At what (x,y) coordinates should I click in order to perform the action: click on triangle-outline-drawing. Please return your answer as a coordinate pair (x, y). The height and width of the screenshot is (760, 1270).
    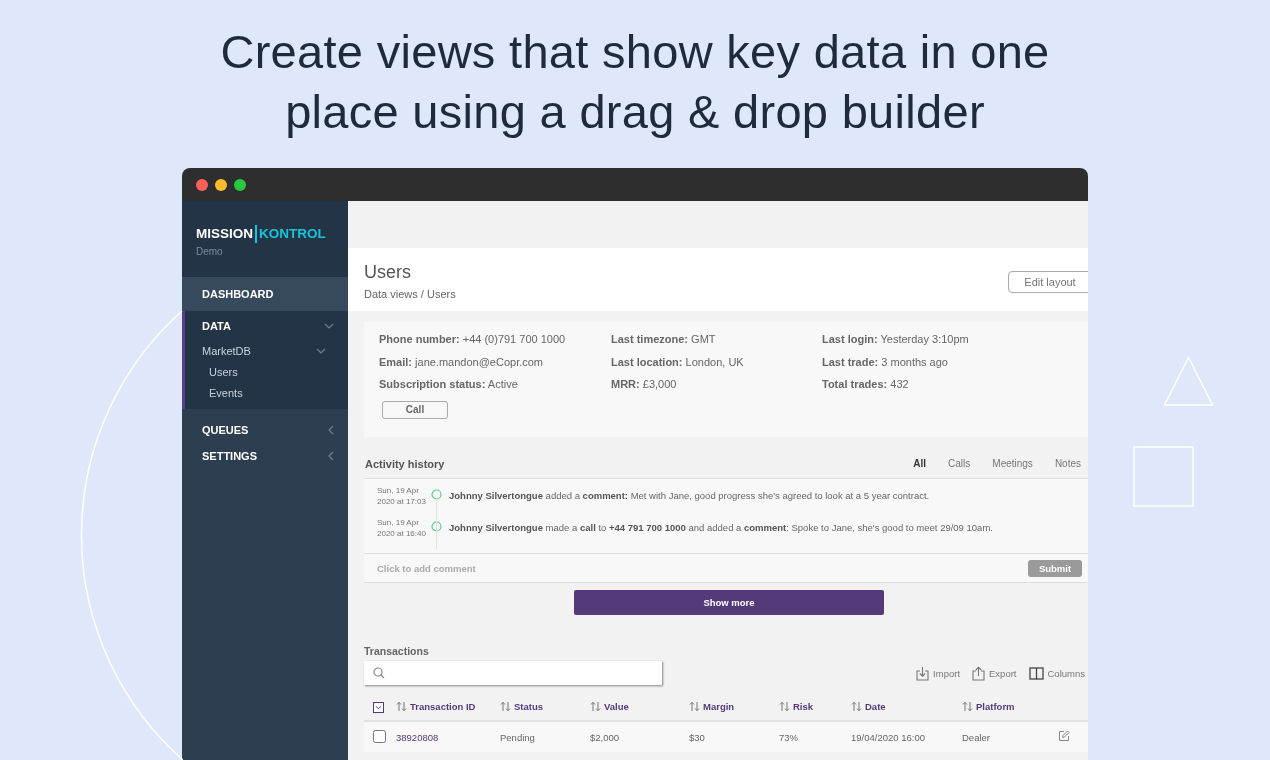
    Looking at the image, I should click on (1188, 381).